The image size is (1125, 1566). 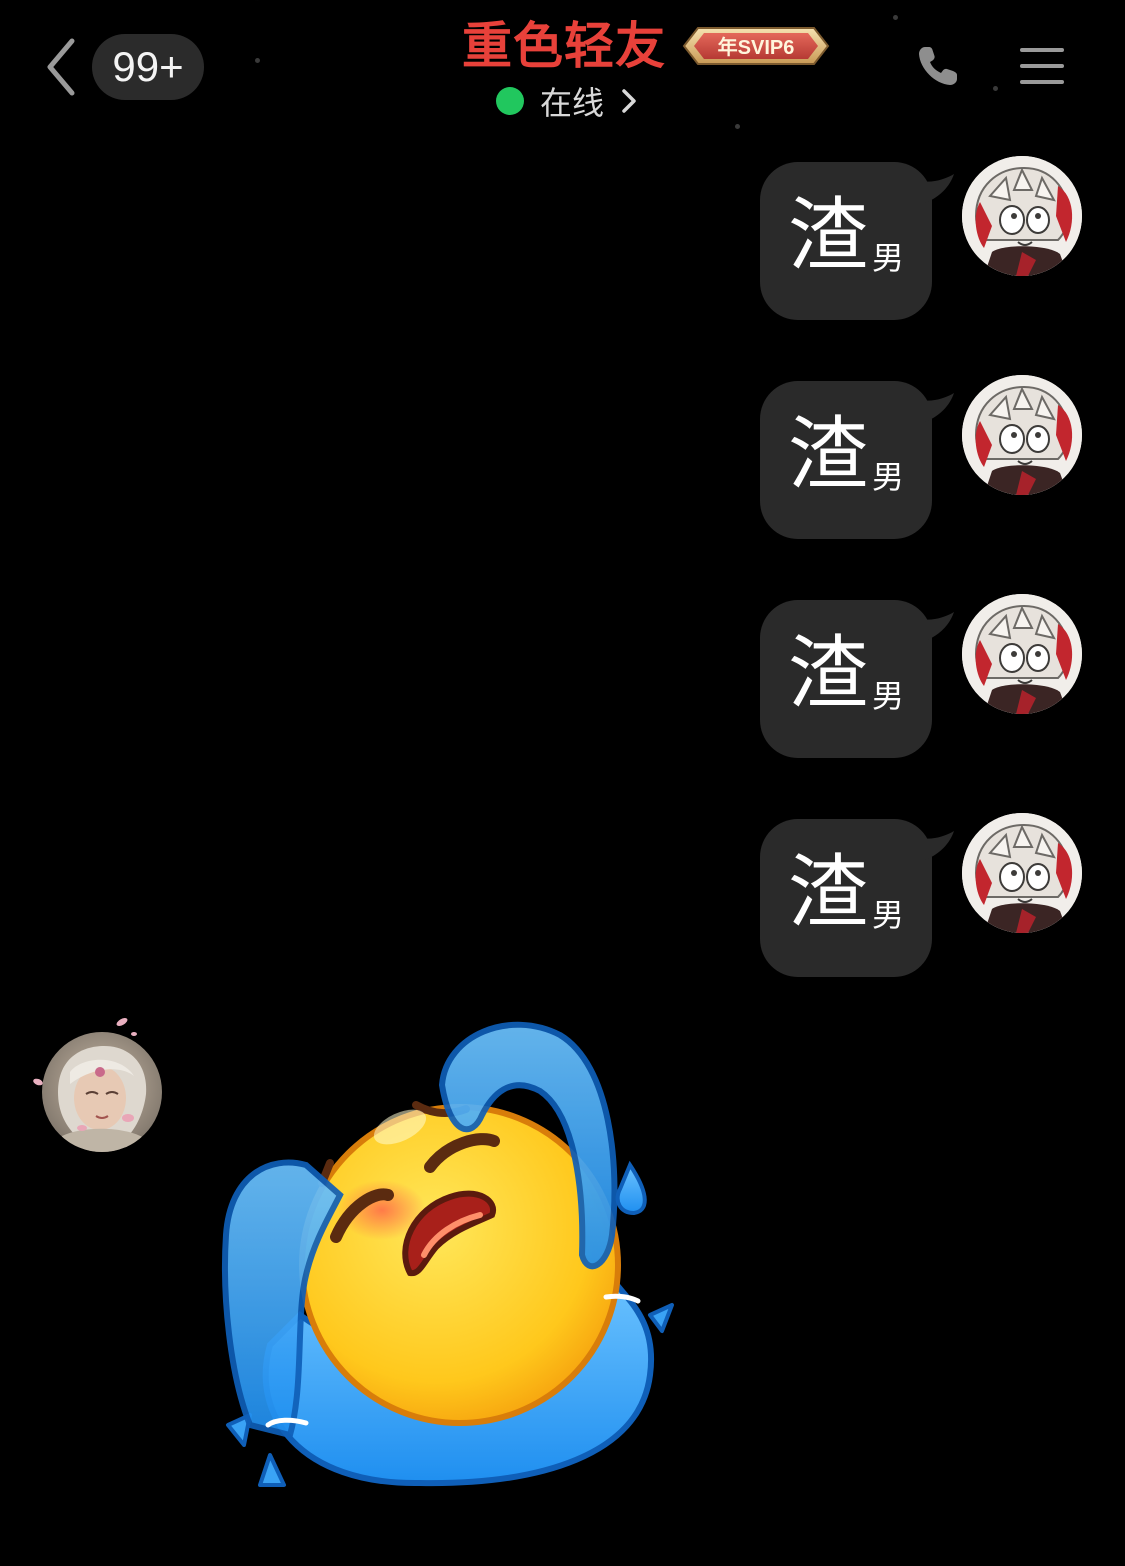 I want to click on unread-count-badge: 99+, so click(x=148, y=67).